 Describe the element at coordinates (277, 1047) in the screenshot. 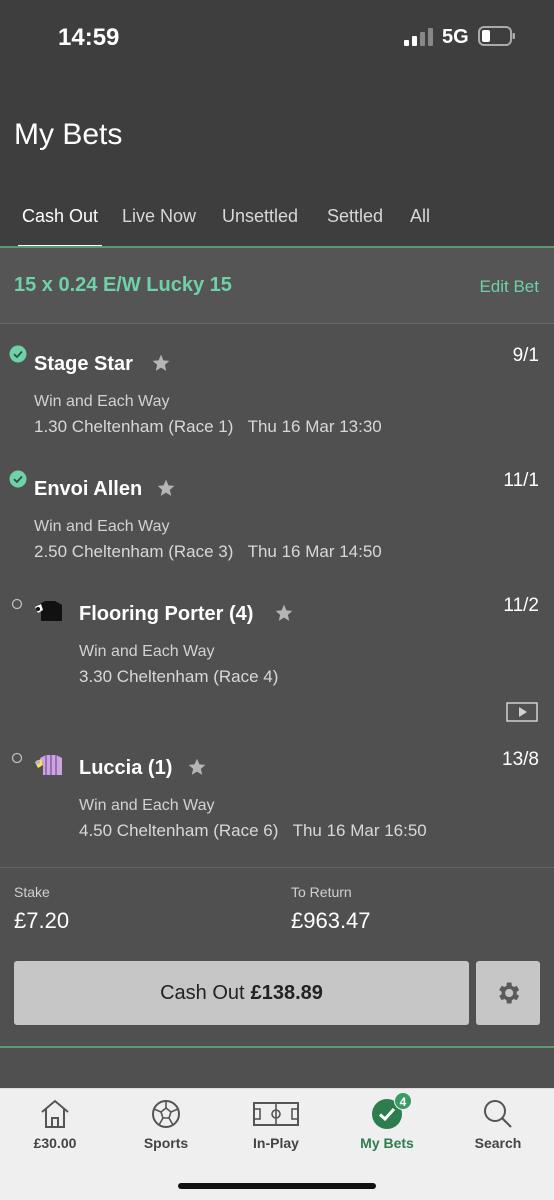

I see `section-divider` at that location.